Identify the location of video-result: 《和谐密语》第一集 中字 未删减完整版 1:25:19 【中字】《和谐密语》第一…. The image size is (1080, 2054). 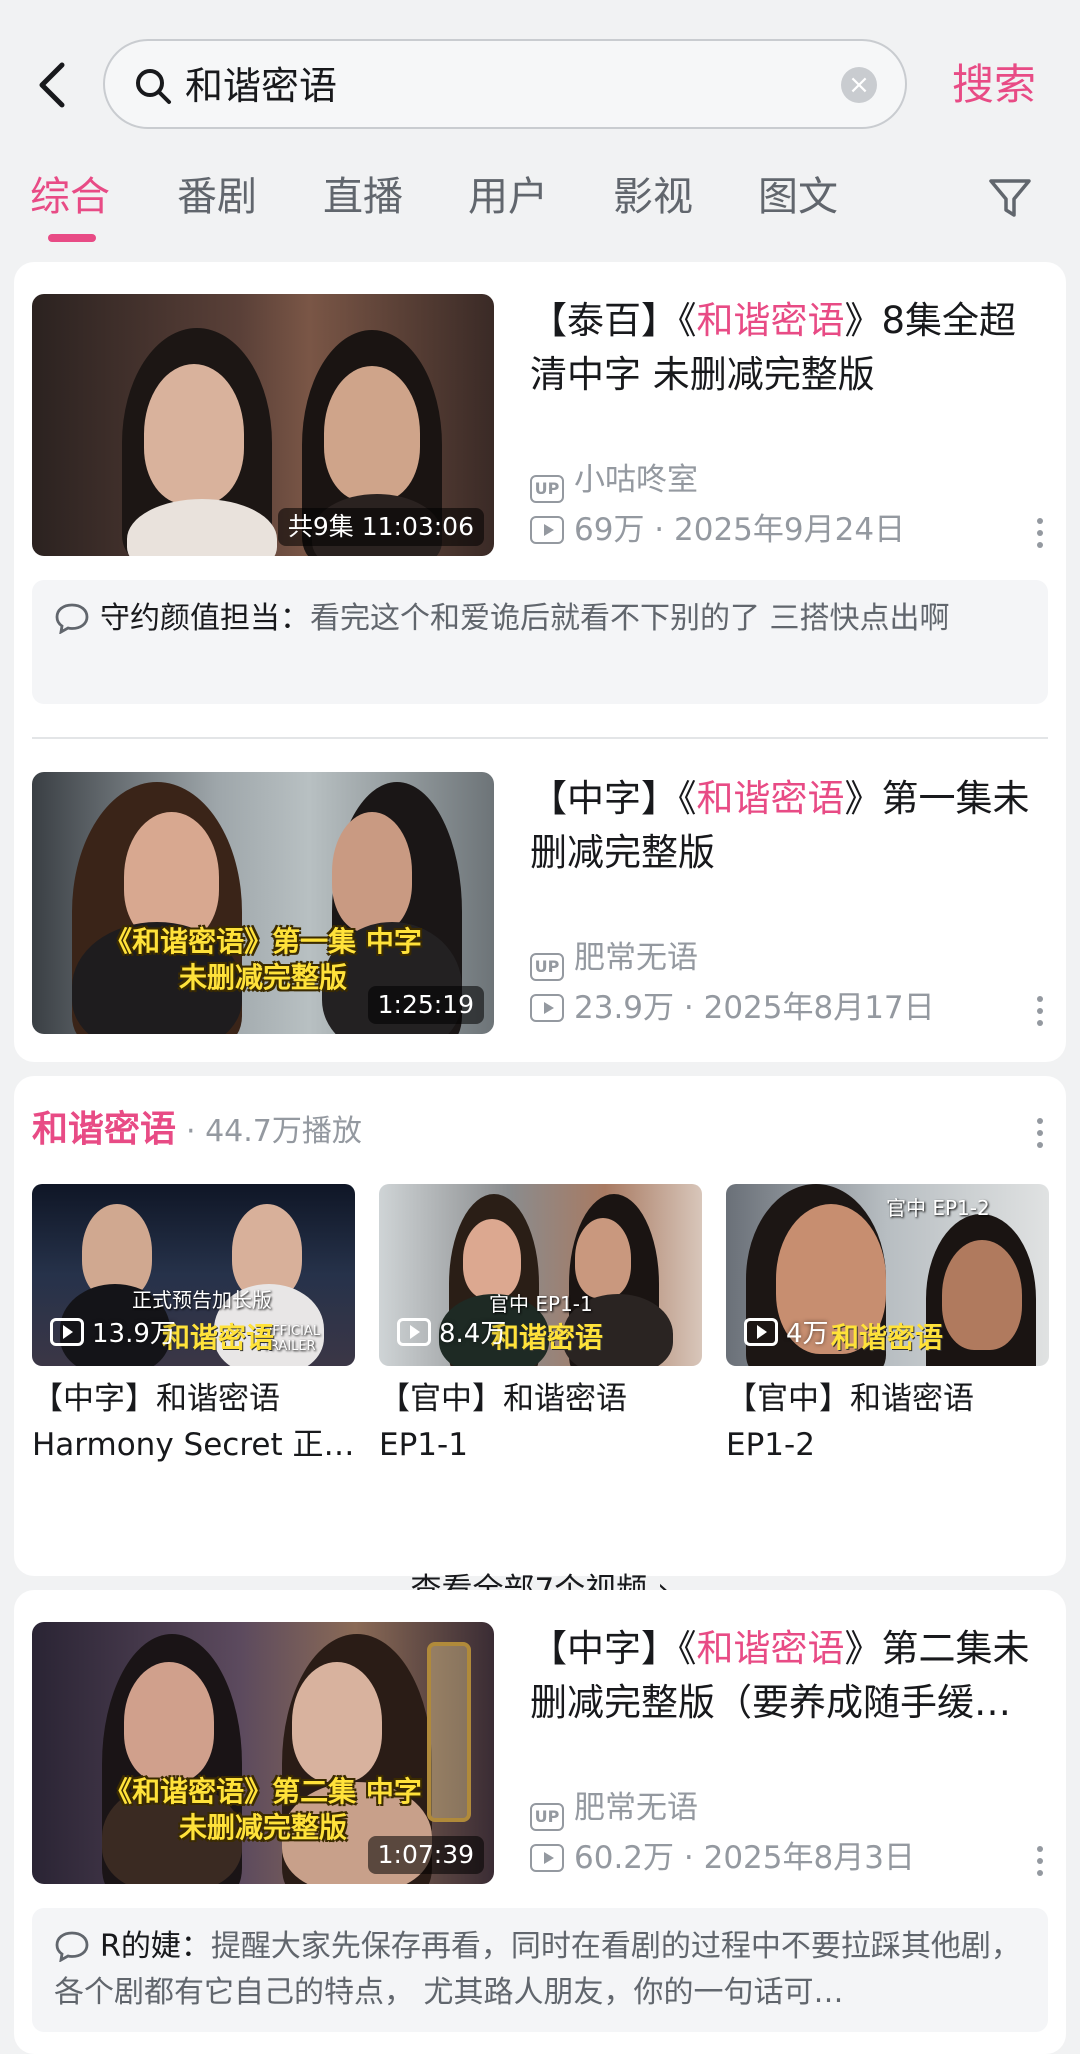
(540, 903).